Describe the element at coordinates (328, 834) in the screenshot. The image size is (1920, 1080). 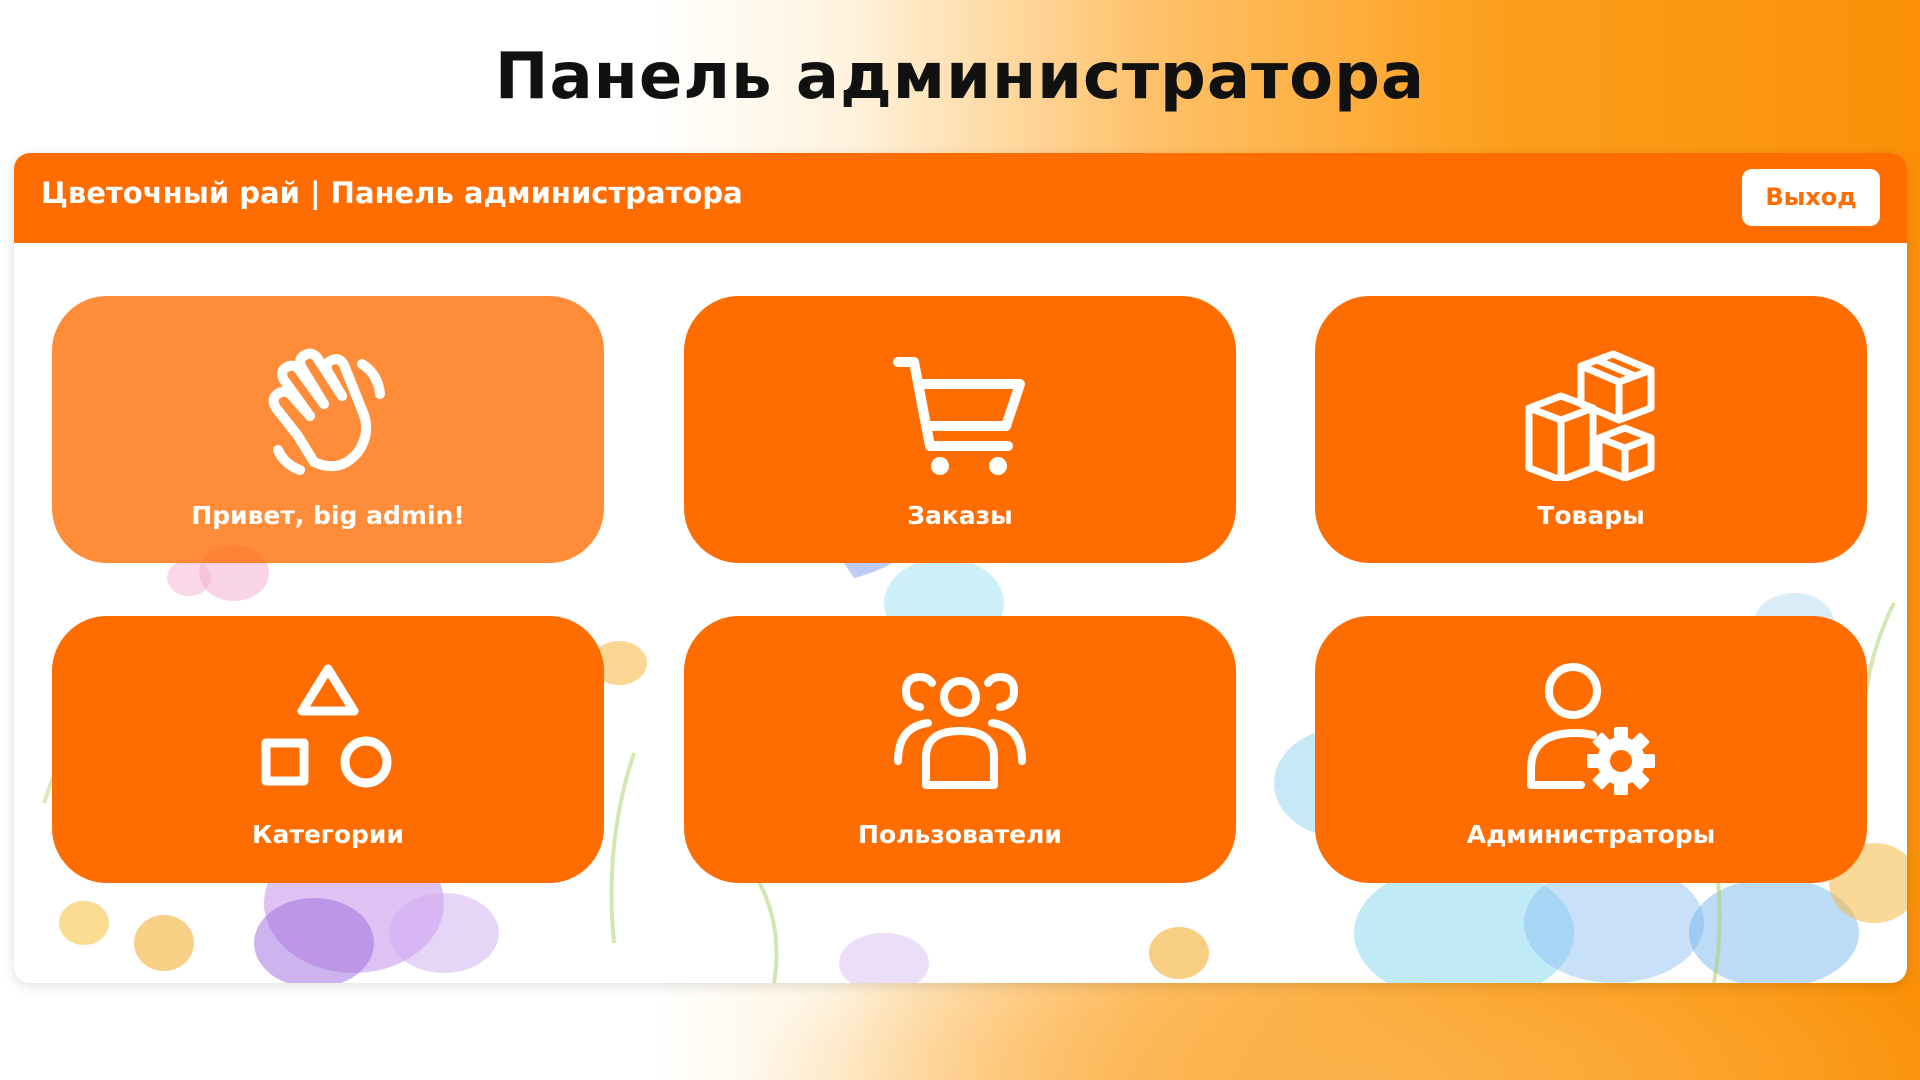
I see `card-label: Категории` at that location.